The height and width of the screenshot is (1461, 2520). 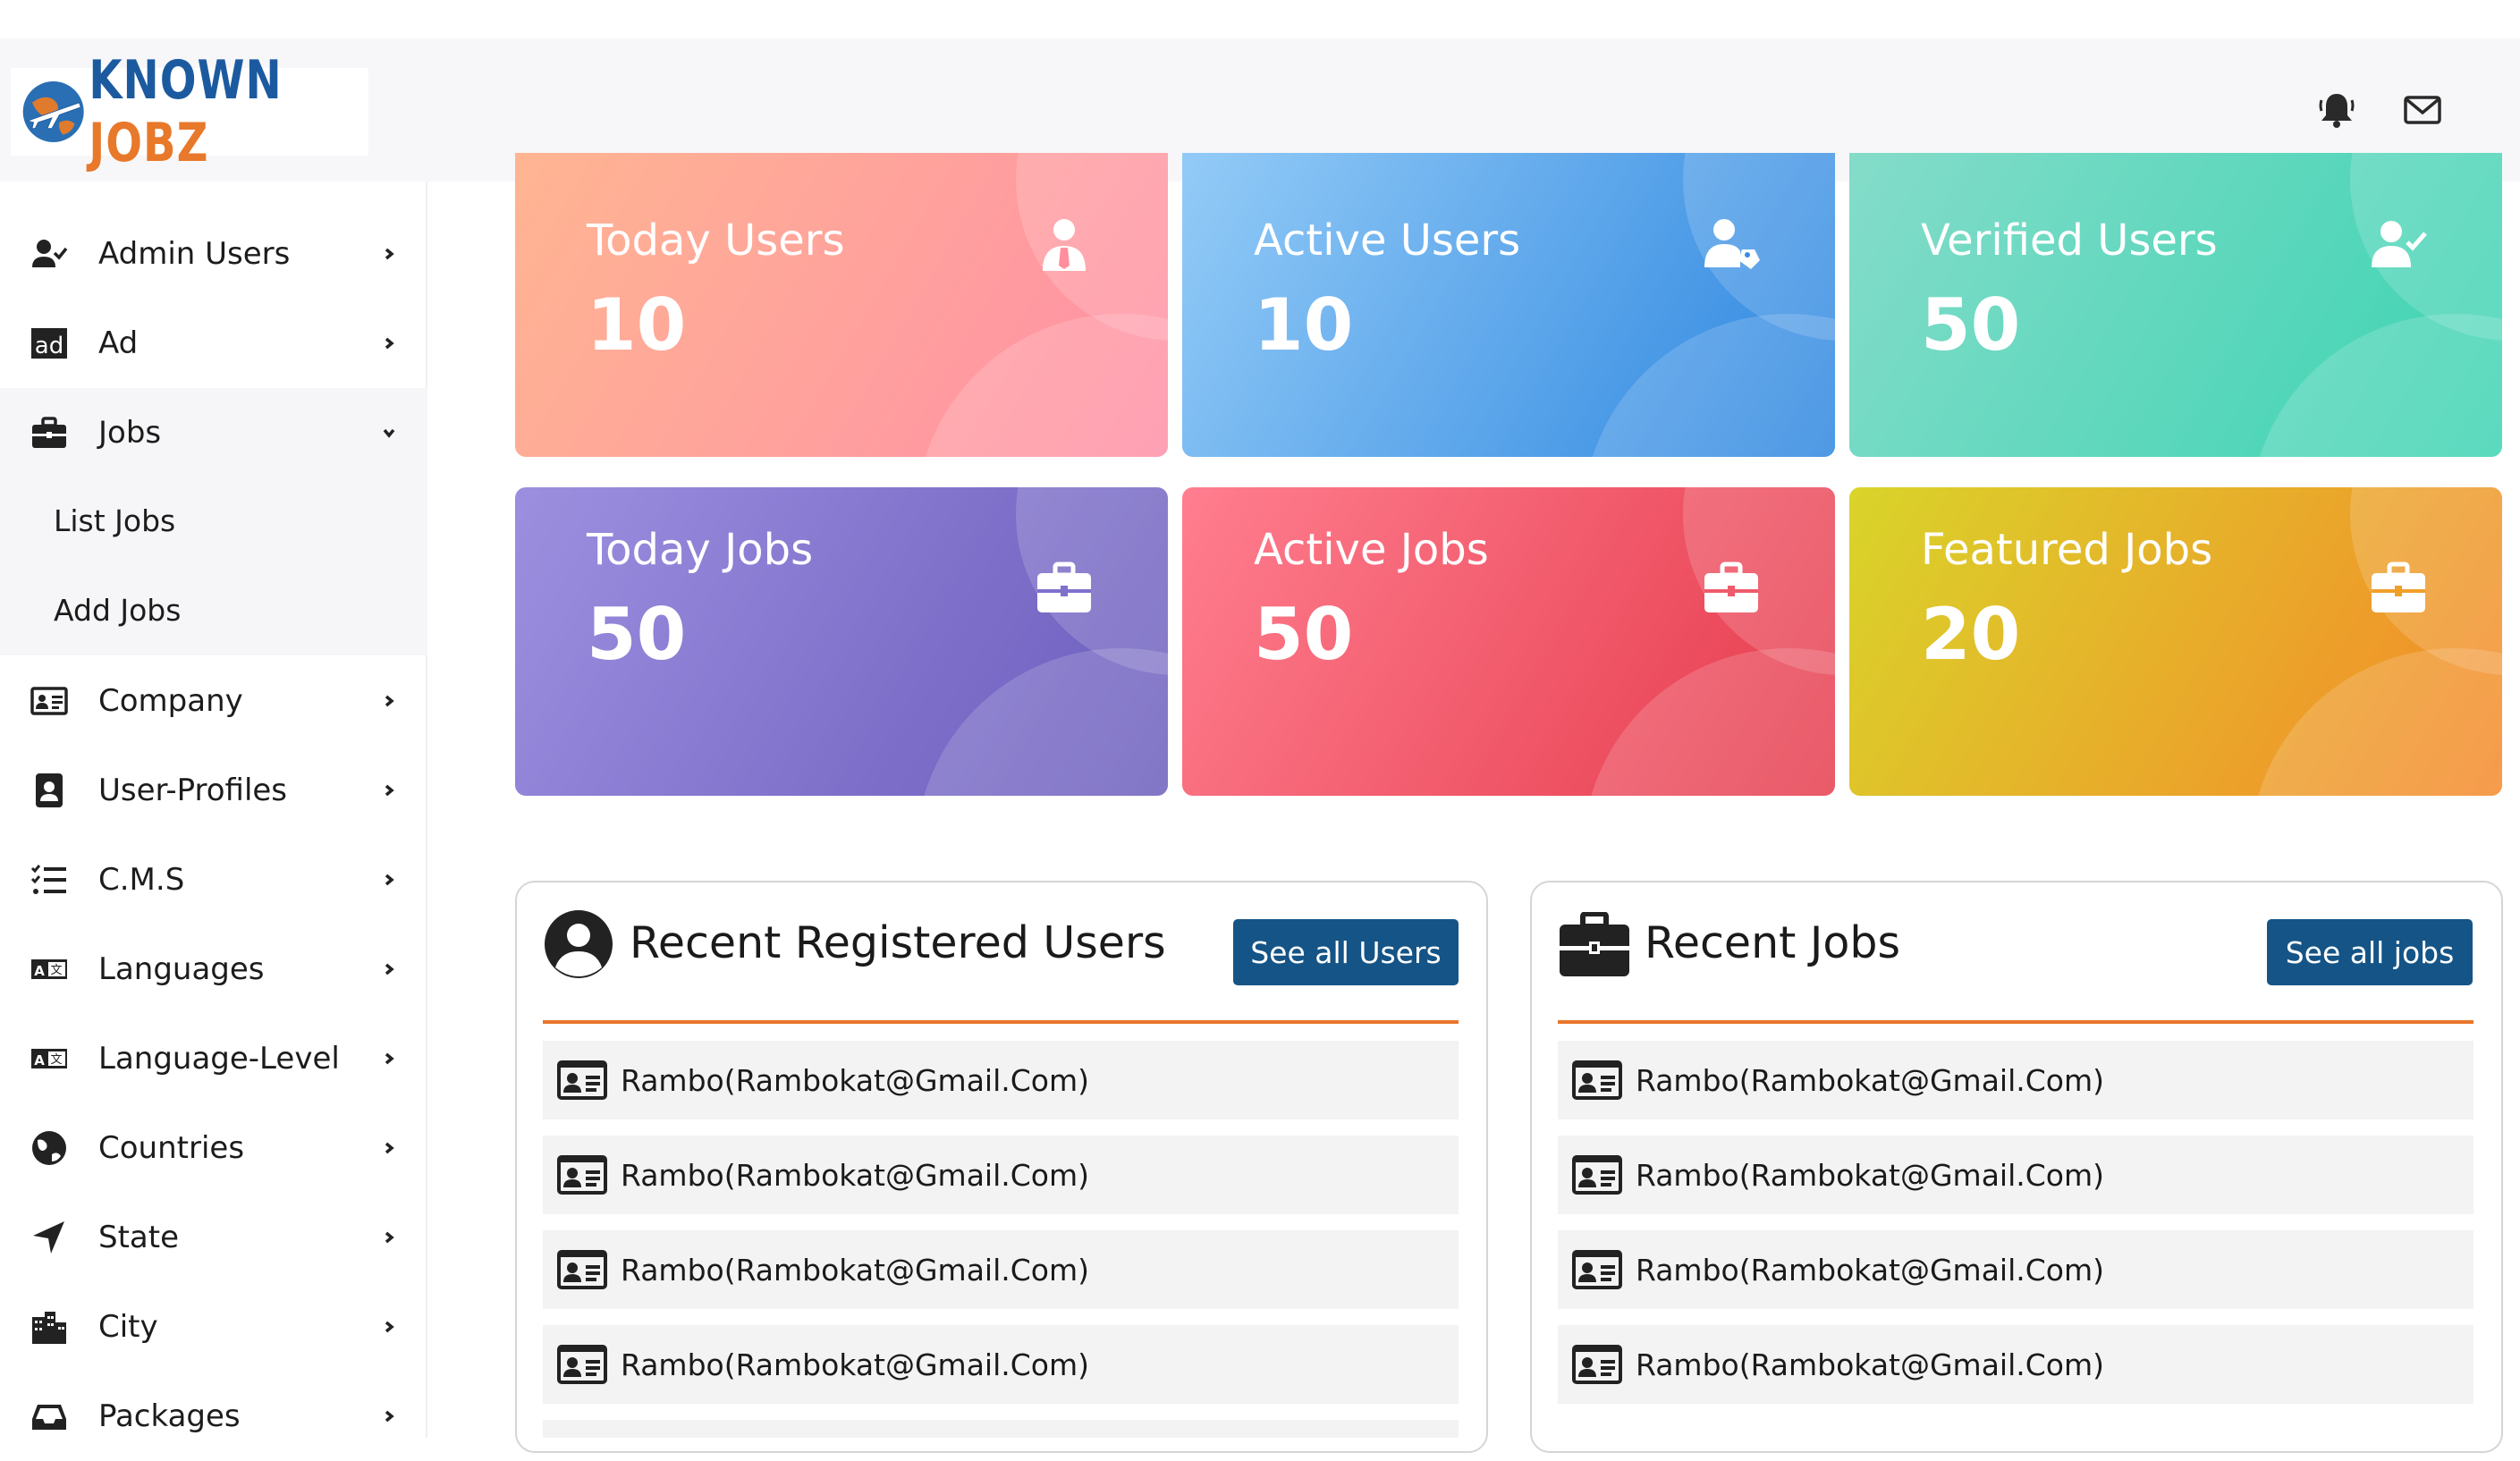 I want to click on sidebar-item-company: Company, so click(x=213, y=701).